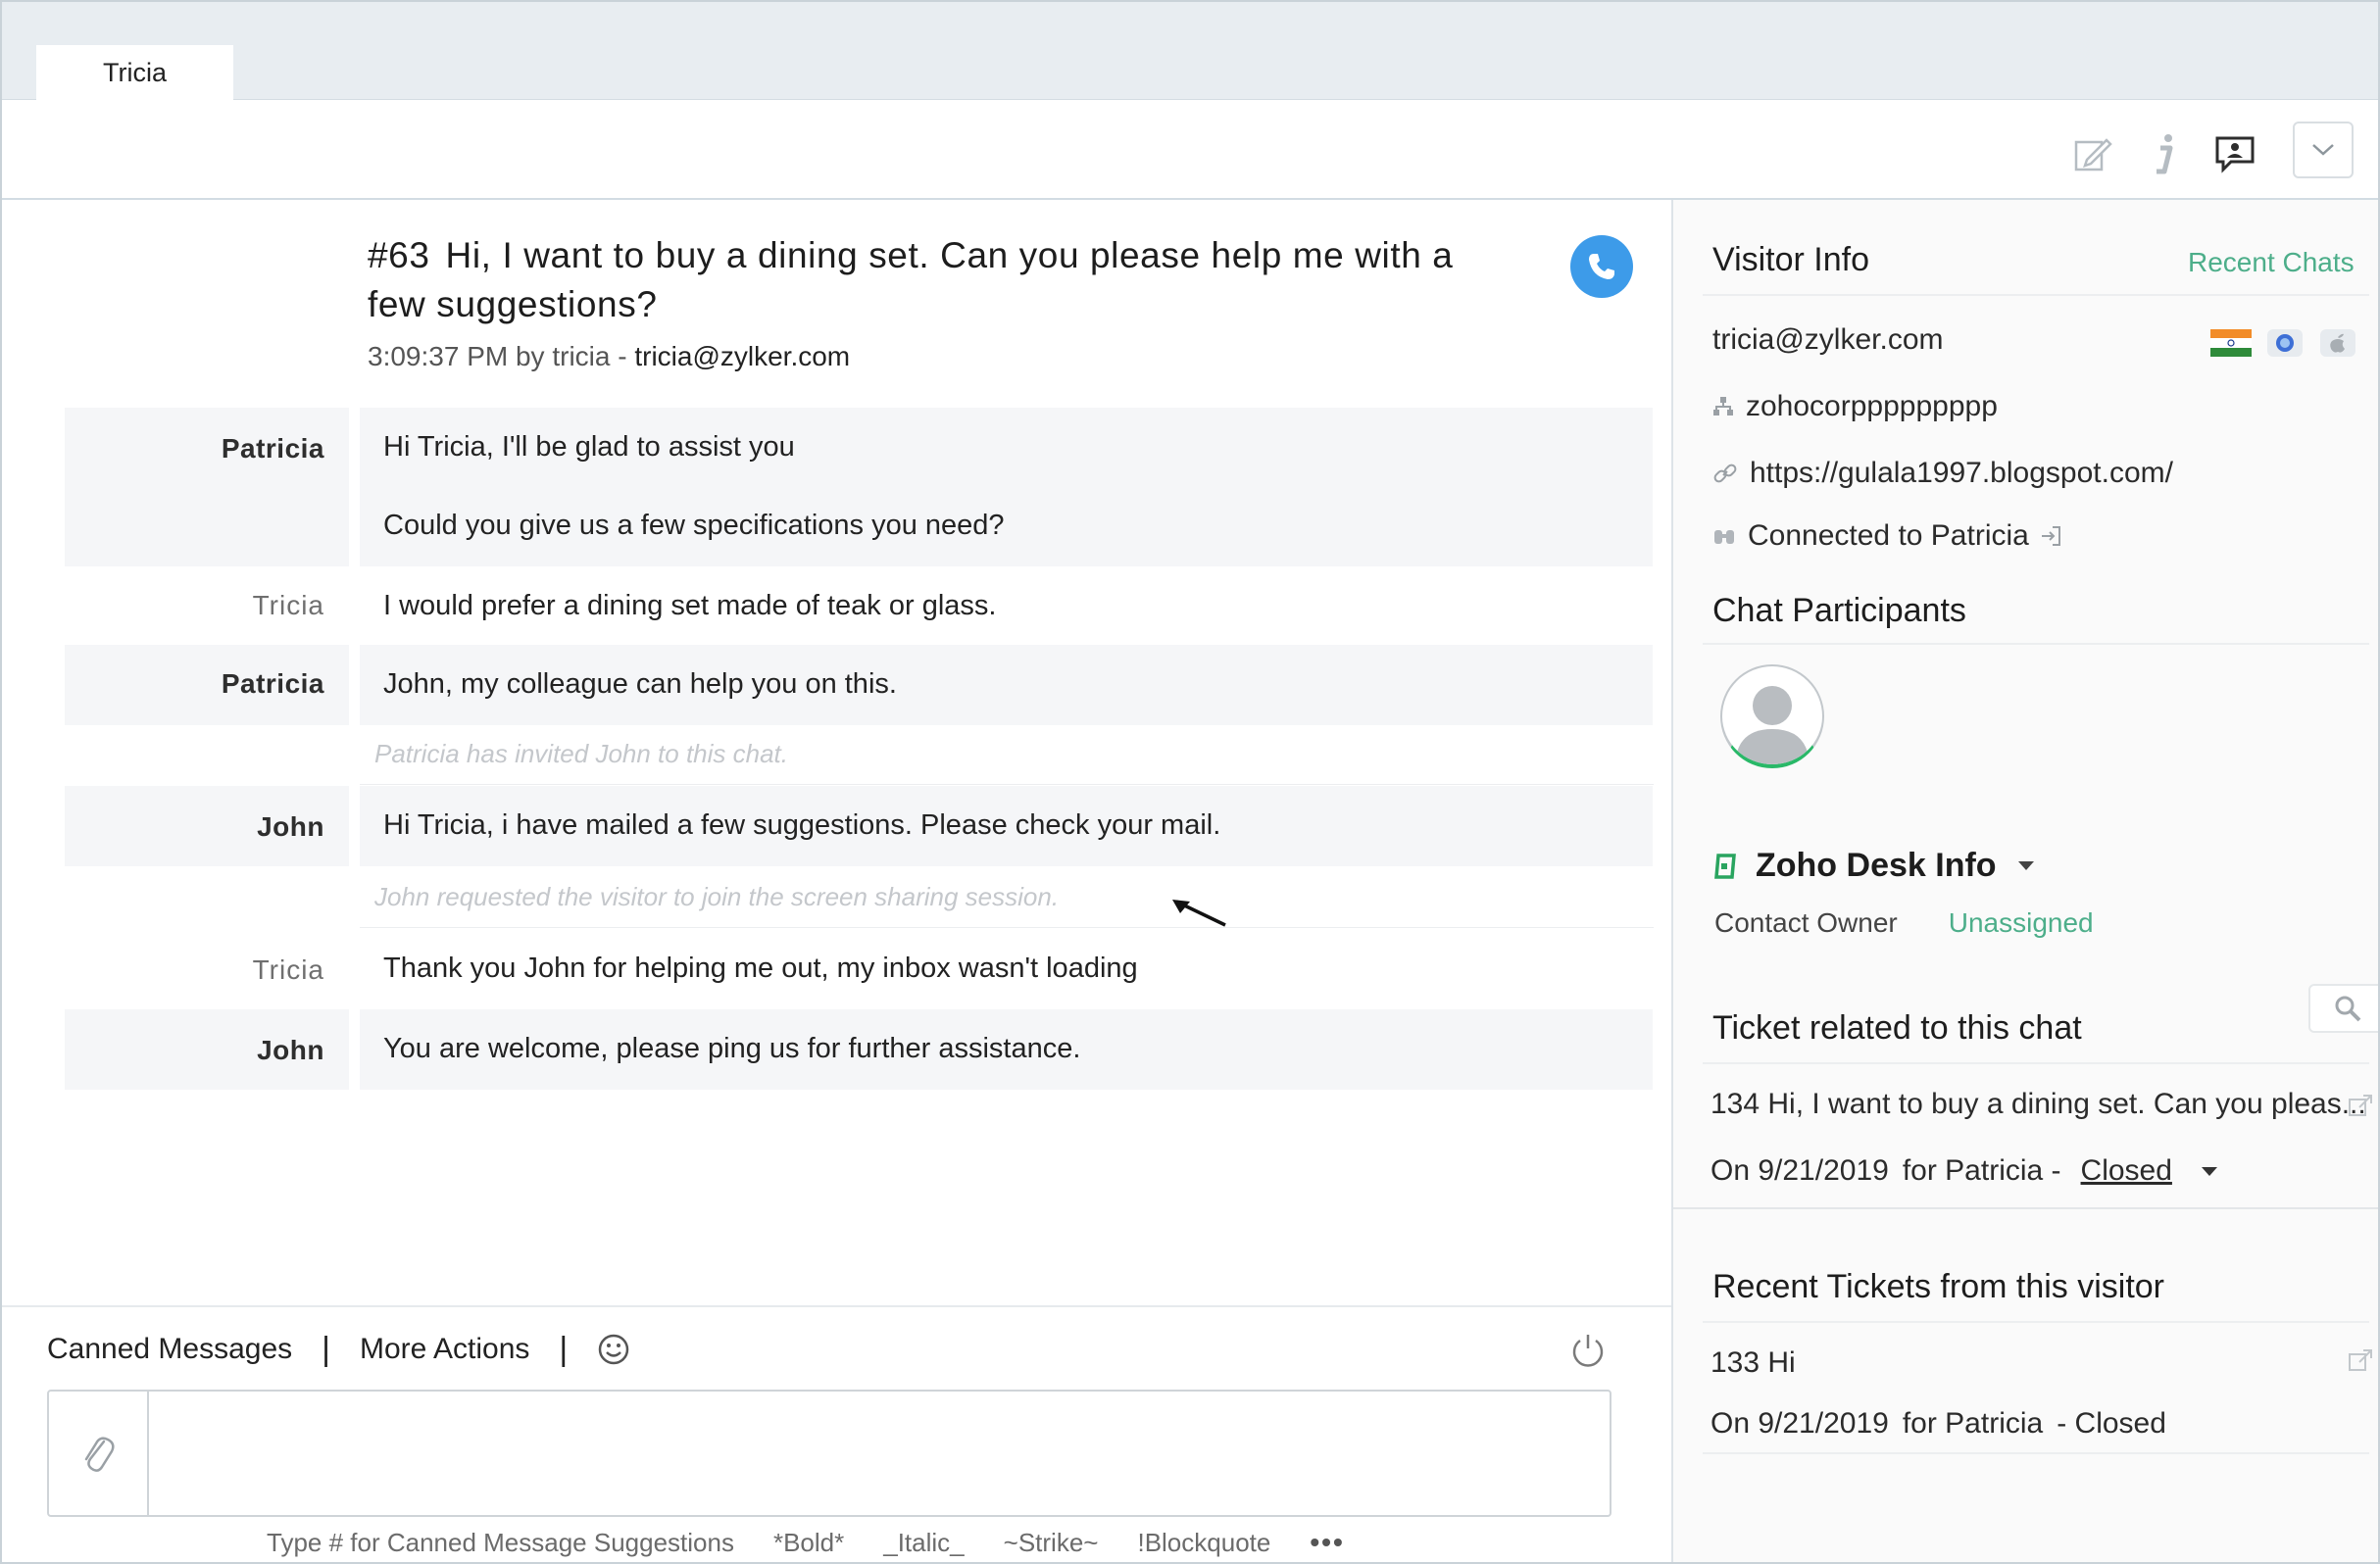 The width and height of the screenshot is (2380, 1564). Describe the element at coordinates (134, 73) in the screenshot. I see `tab-tricia: Tricia` at that location.